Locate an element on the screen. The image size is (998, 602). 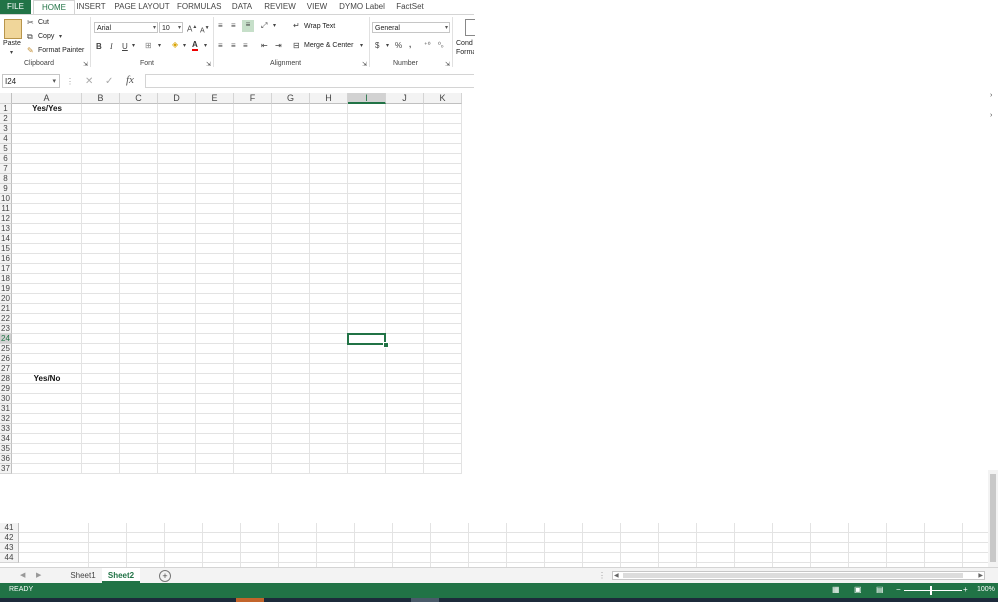
tab-page-layout: PAGE LAYOUT is located at coordinates (142, 7).